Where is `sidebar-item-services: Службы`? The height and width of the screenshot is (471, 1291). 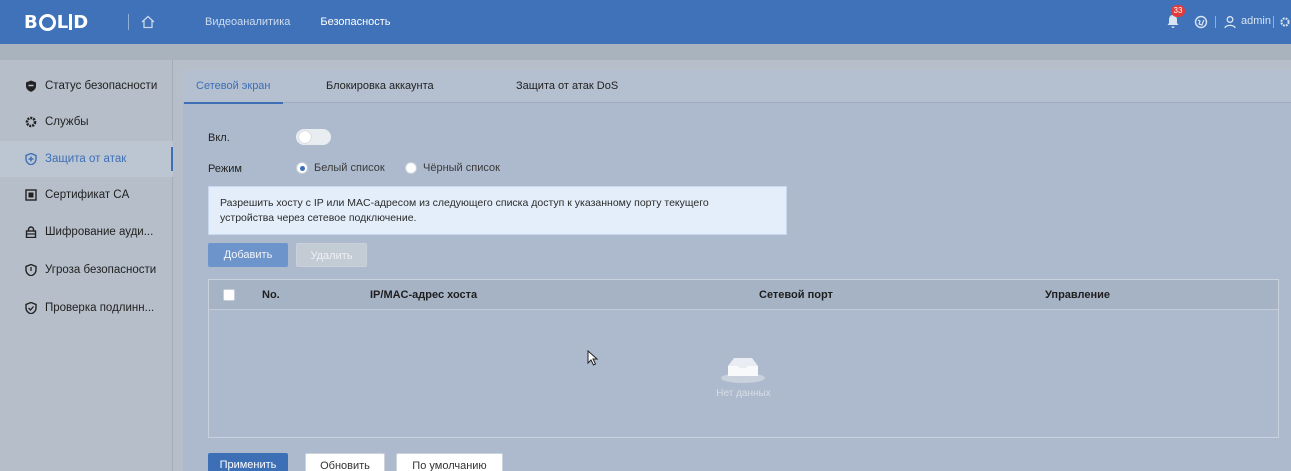 sidebar-item-services: Службы is located at coordinates (86, 122).